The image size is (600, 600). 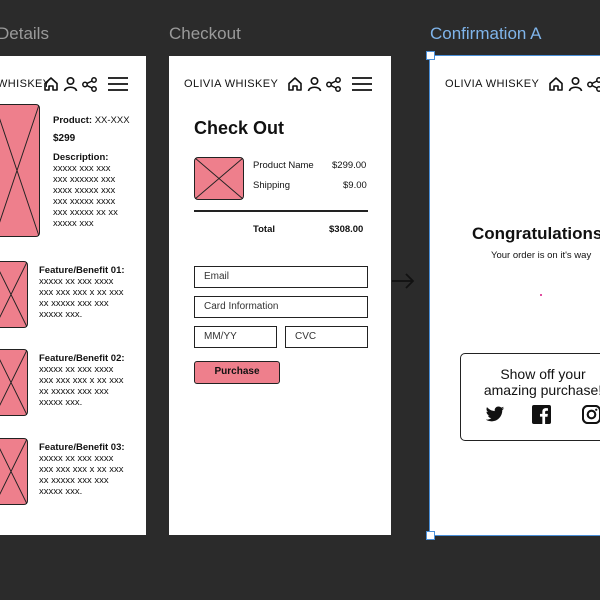 I want to click on product-thumbnail-placeholder, so click(x=219, y=178).